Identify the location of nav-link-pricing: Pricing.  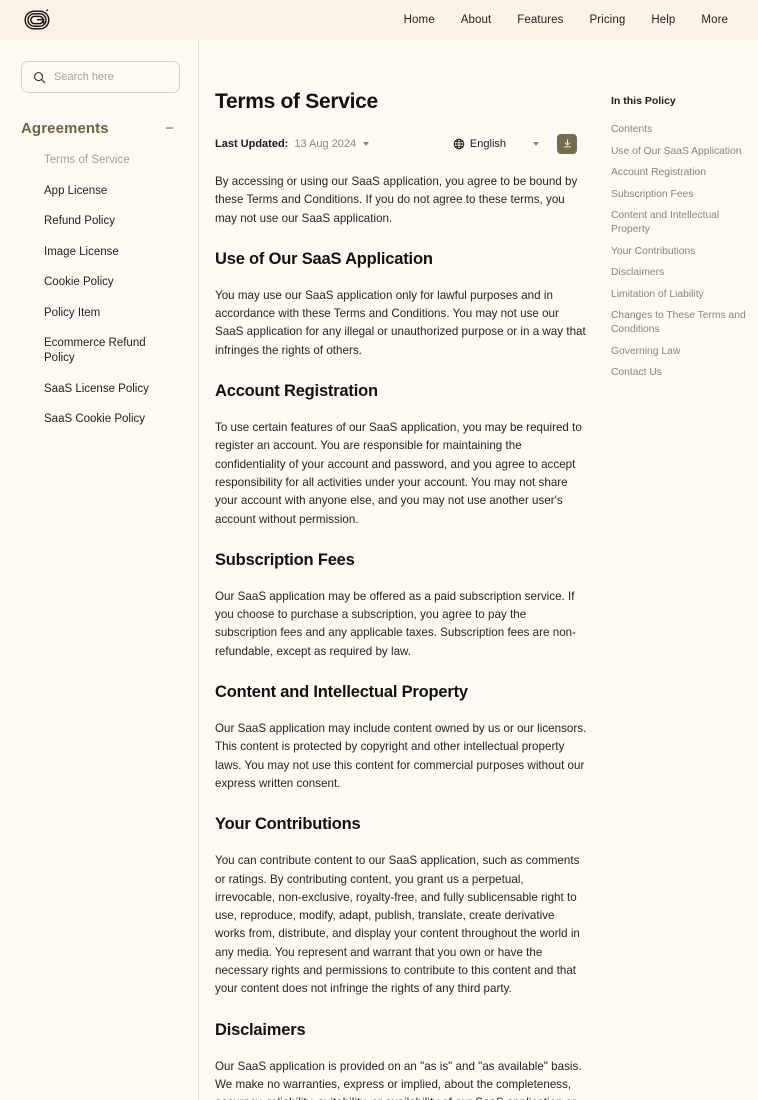
(607, 20).